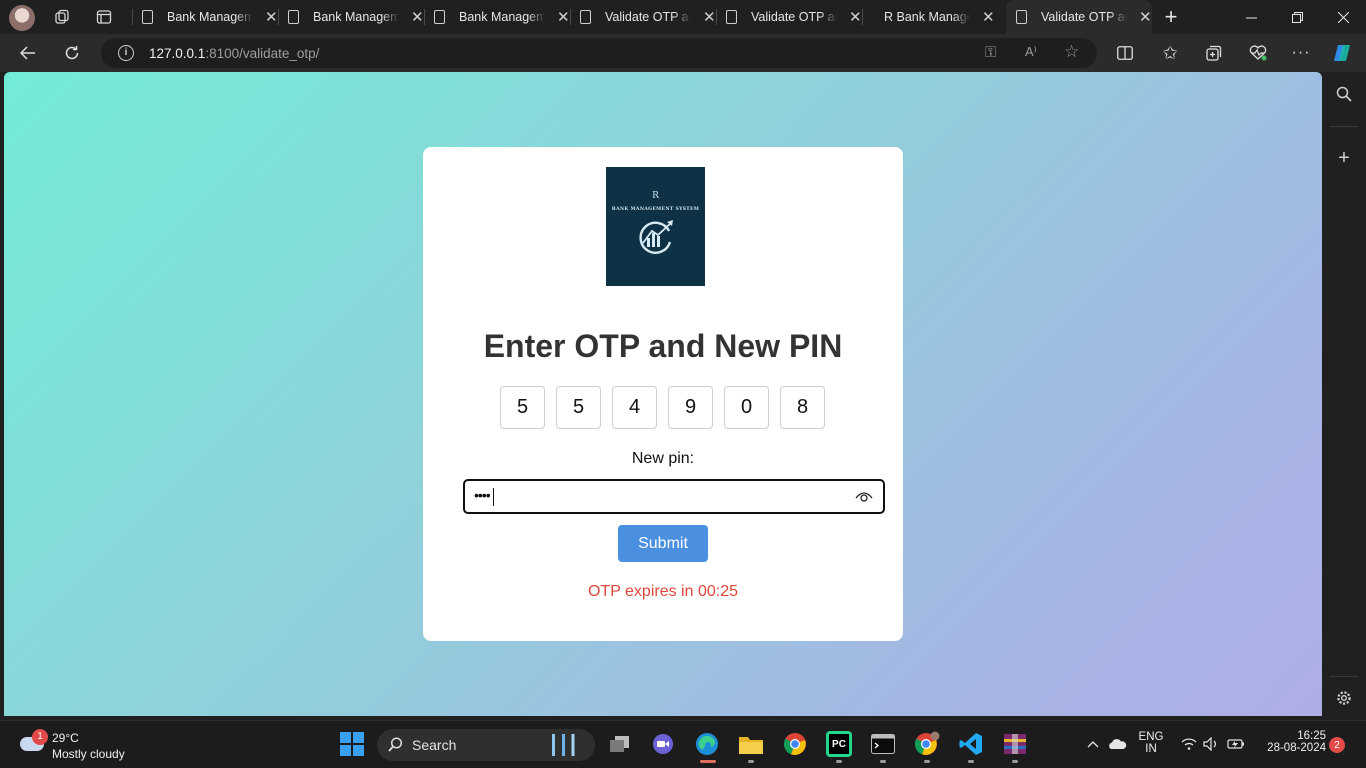 Image resolution: width=1366 pixels, height=768 pixels. I want to click on read-aloud-icon: A⁾, so click(1031, 52).